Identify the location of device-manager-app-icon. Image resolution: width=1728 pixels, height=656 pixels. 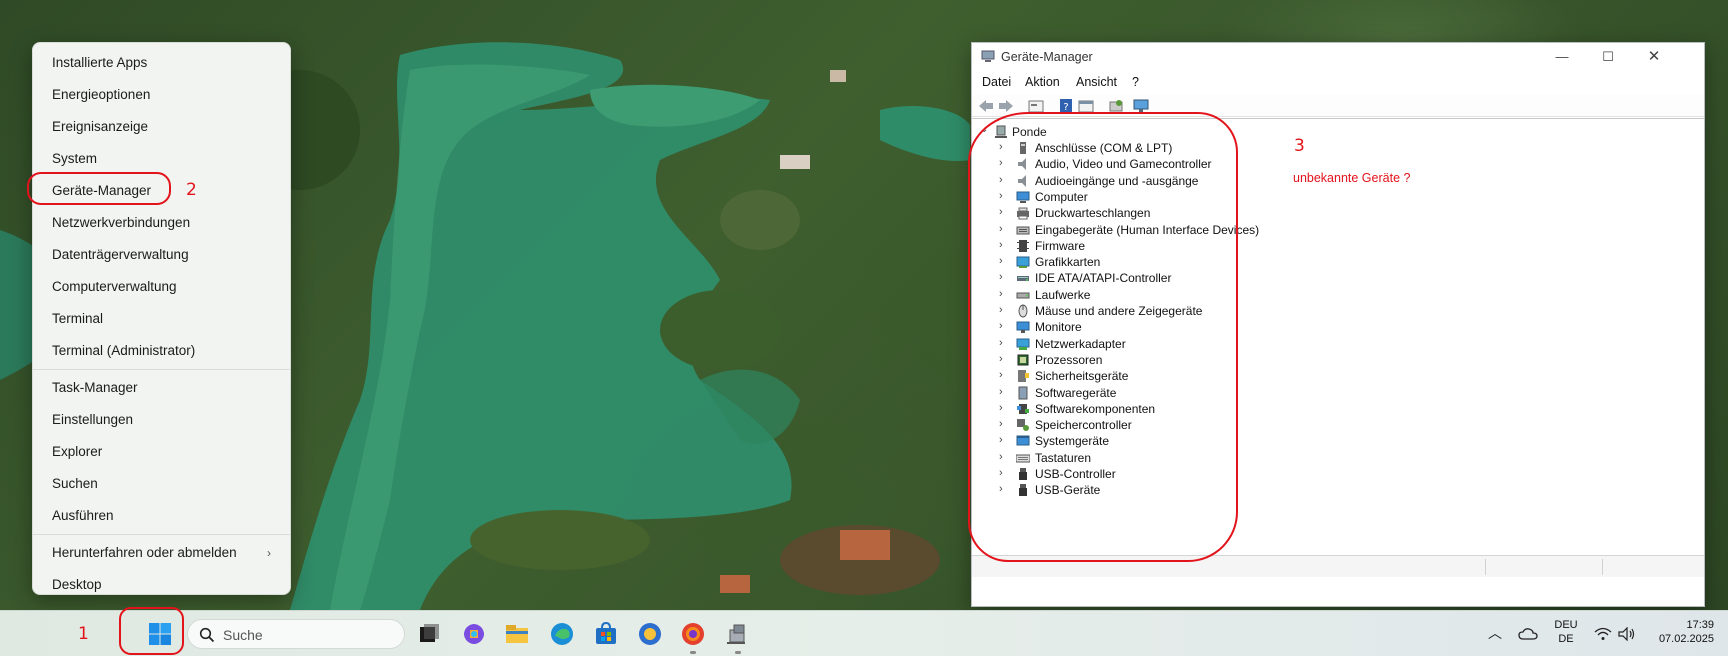
(988, 56).